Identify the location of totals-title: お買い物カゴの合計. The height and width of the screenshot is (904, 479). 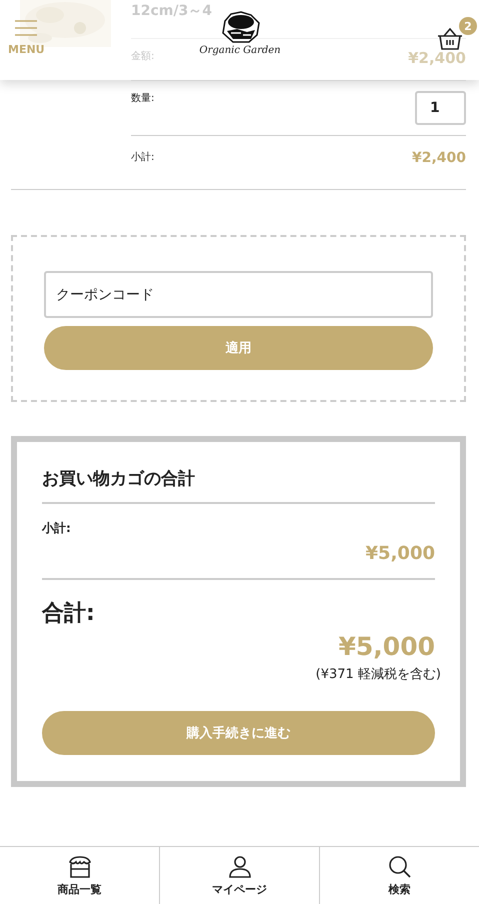
(238, 485).